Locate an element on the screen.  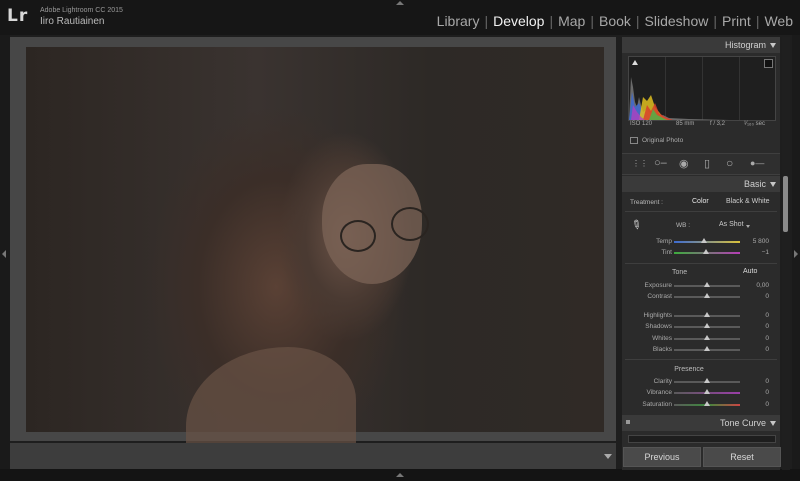
tone-curve-header: Tone Curve is located at coordinates (701, 423).